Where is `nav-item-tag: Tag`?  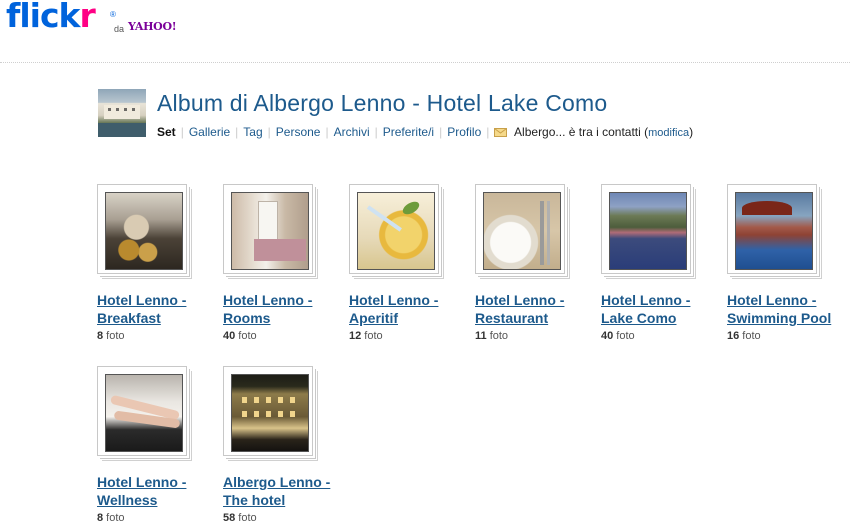 nav-item-tag: Tag is located at coordinates (252, 132).